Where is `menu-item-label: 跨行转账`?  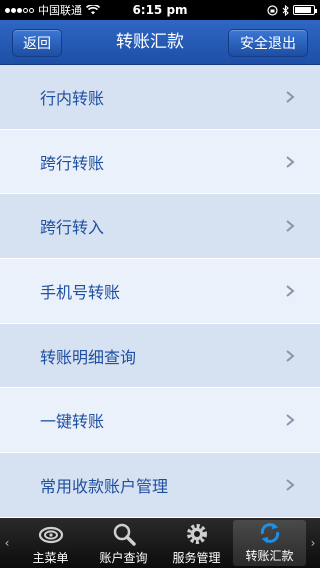 menu-item-label: 跨行转账 is located at coordinates (72, 163).